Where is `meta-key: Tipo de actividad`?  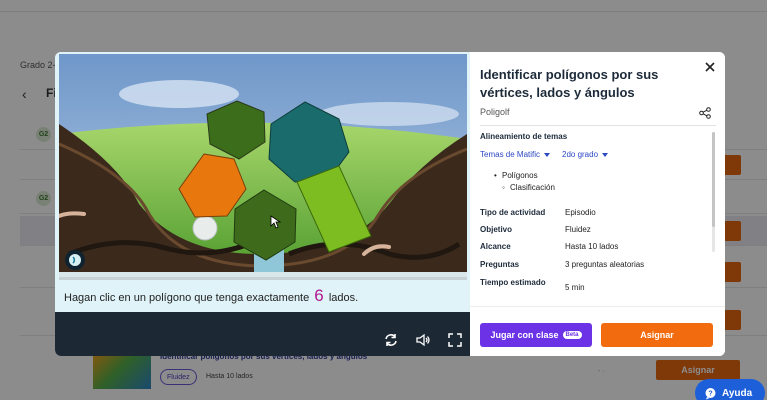
meta-key: Tipo de actividad is located at coordinates (513, 212).